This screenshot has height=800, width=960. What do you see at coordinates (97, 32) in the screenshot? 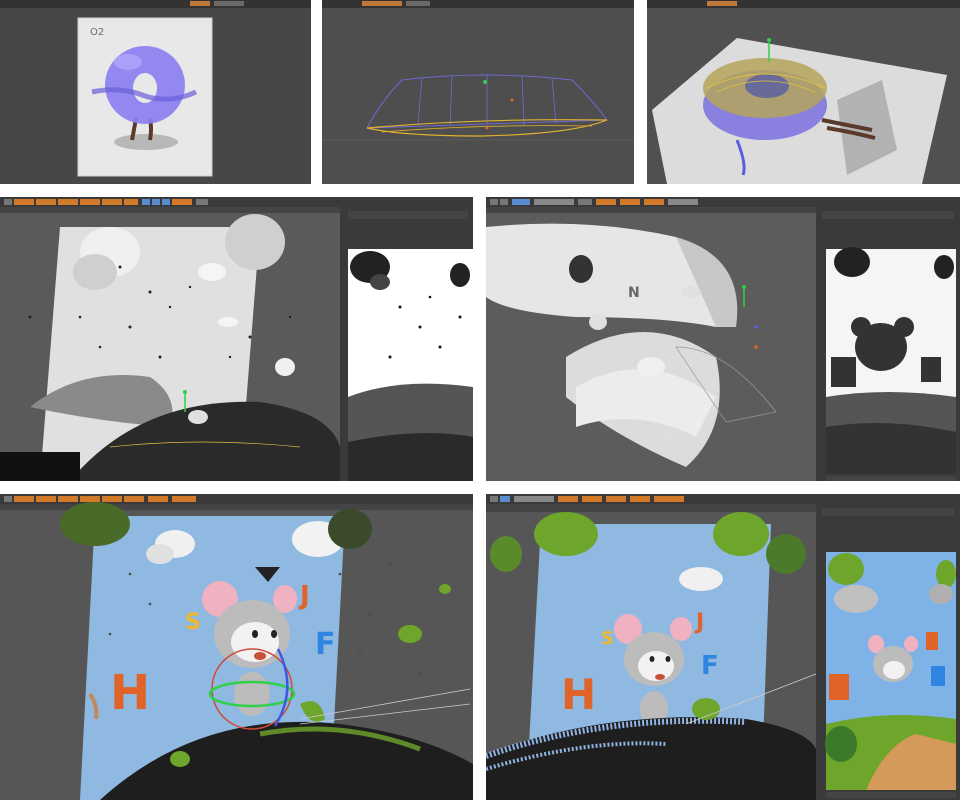
I see `card-label: O2` at bounding box center [97, 32].